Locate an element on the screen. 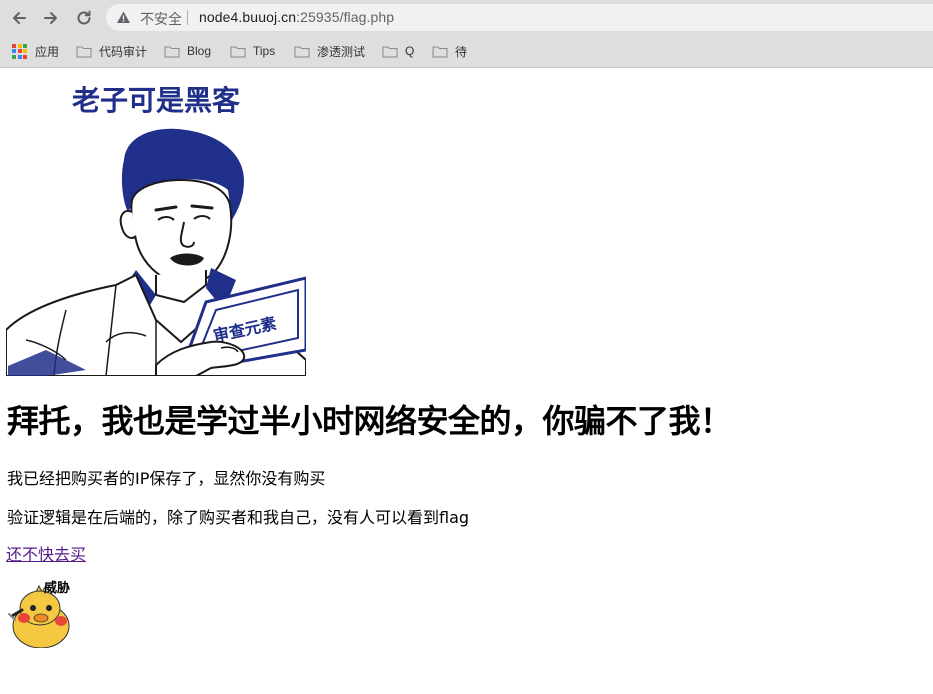 The image size is (933, 694). bookmark-pentest: 渗透测试 is located at coordinates (329, 51).